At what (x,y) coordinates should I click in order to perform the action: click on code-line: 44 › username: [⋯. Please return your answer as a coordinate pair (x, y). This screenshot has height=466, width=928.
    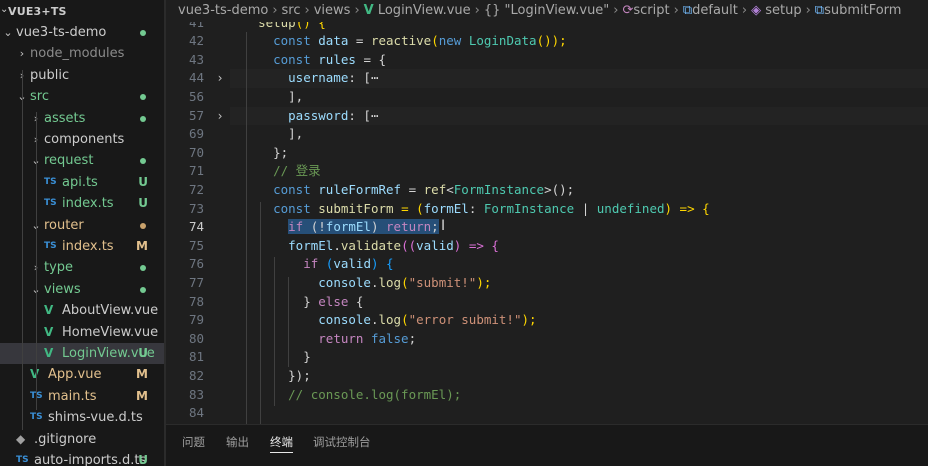
    Looking at the image, I should click on (547, 78).